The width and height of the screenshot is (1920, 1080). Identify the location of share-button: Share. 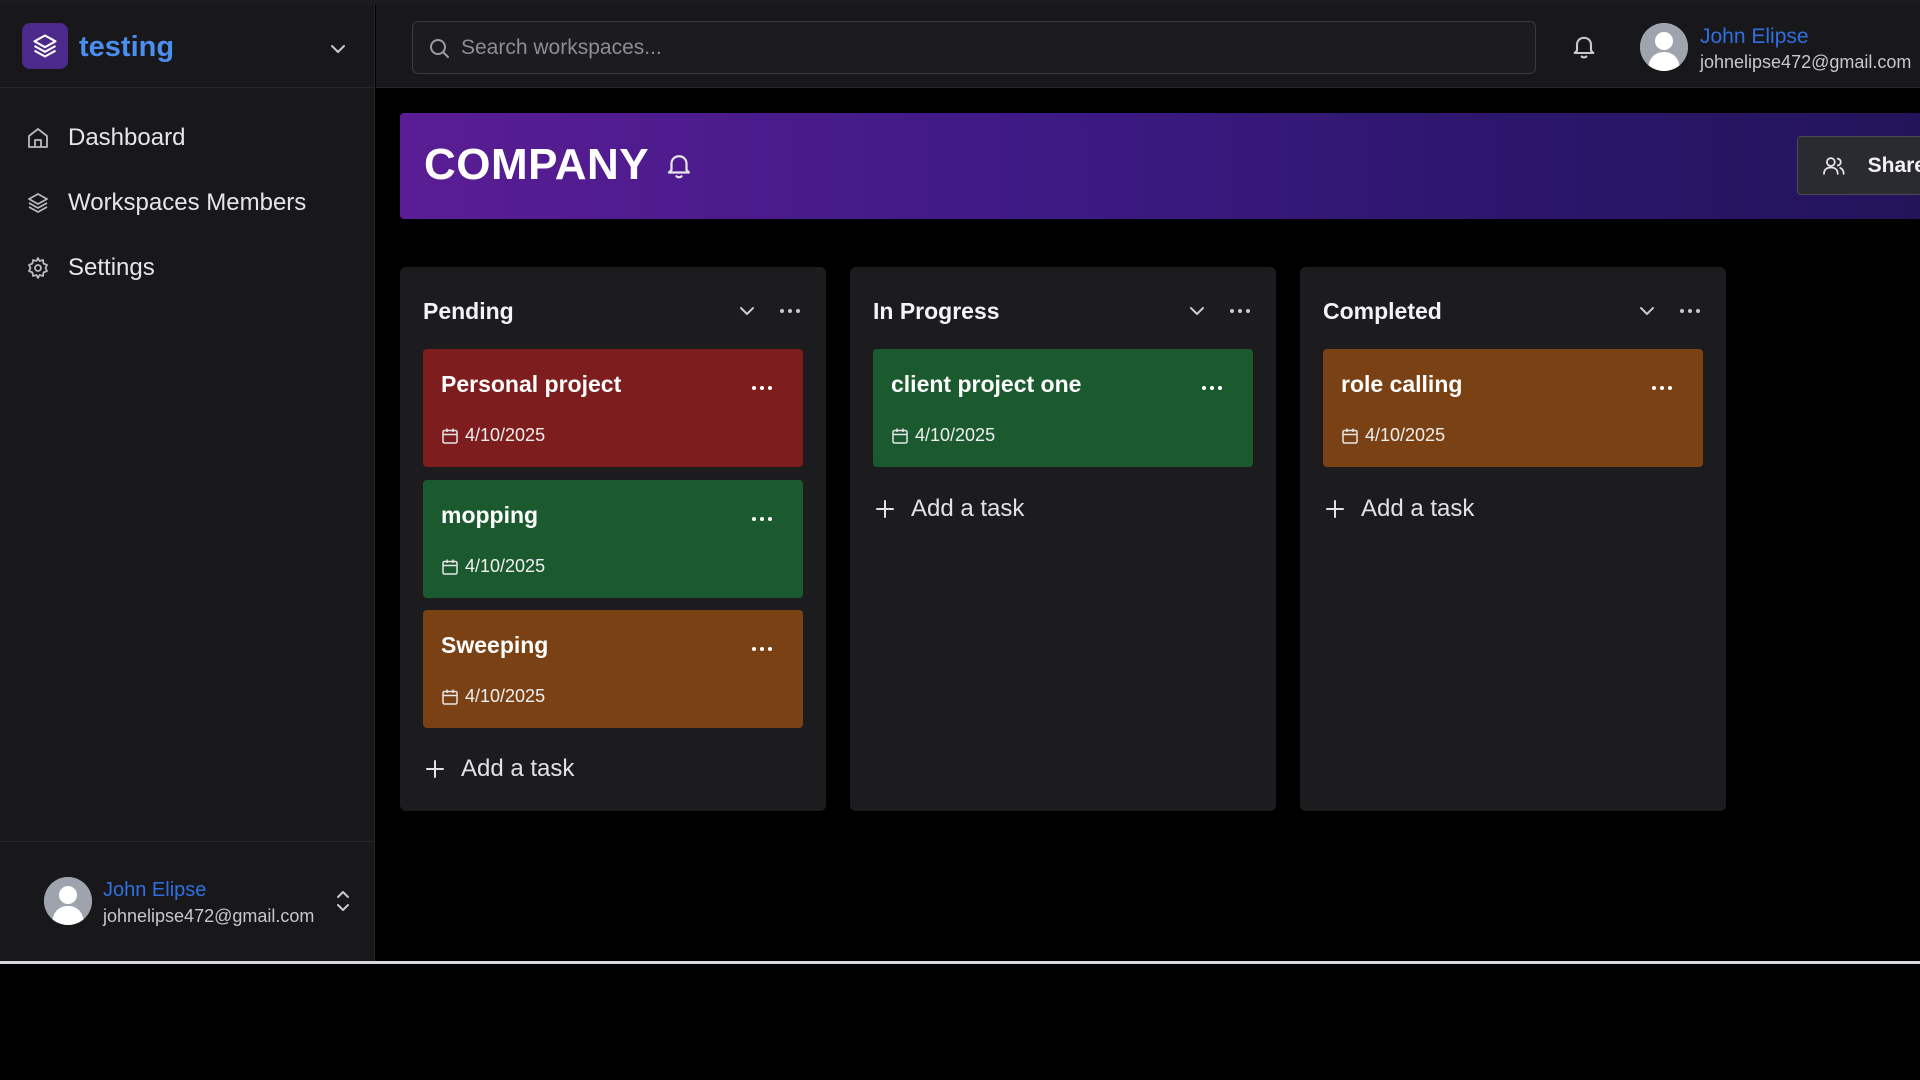
(1858, 165).